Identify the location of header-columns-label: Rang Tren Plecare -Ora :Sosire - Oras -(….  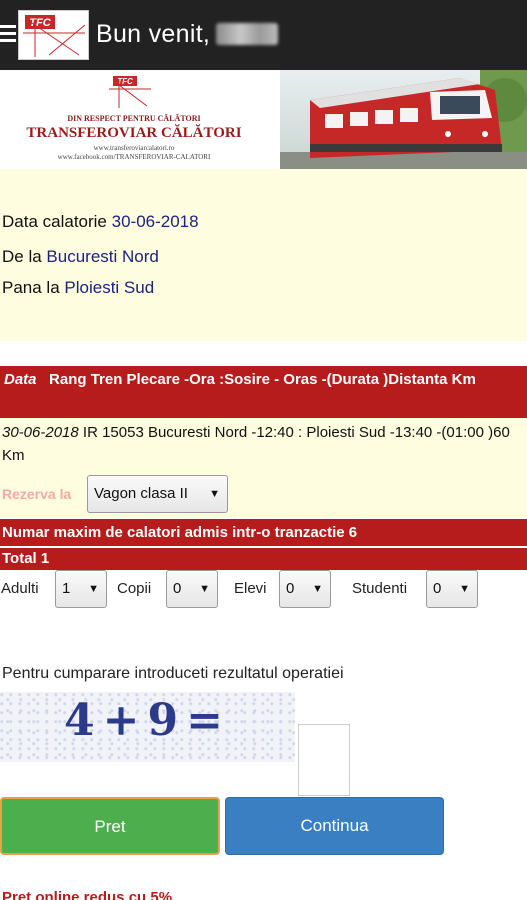
(262, 379).